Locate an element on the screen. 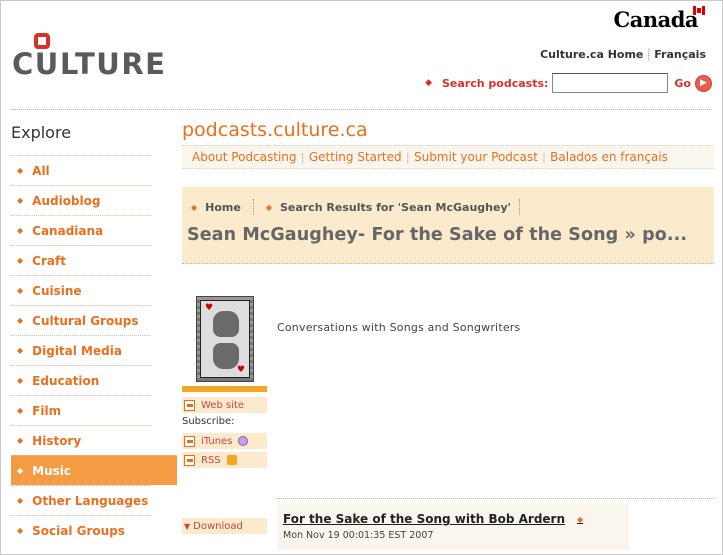  rss-subscribe-link: RSS is located at coordinates (224, 460).